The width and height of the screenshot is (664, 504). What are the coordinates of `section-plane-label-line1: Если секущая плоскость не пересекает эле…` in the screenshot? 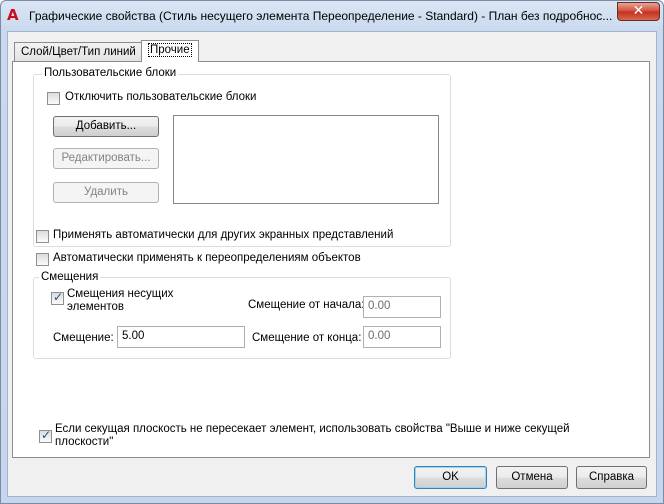 It's located at (312, 429).